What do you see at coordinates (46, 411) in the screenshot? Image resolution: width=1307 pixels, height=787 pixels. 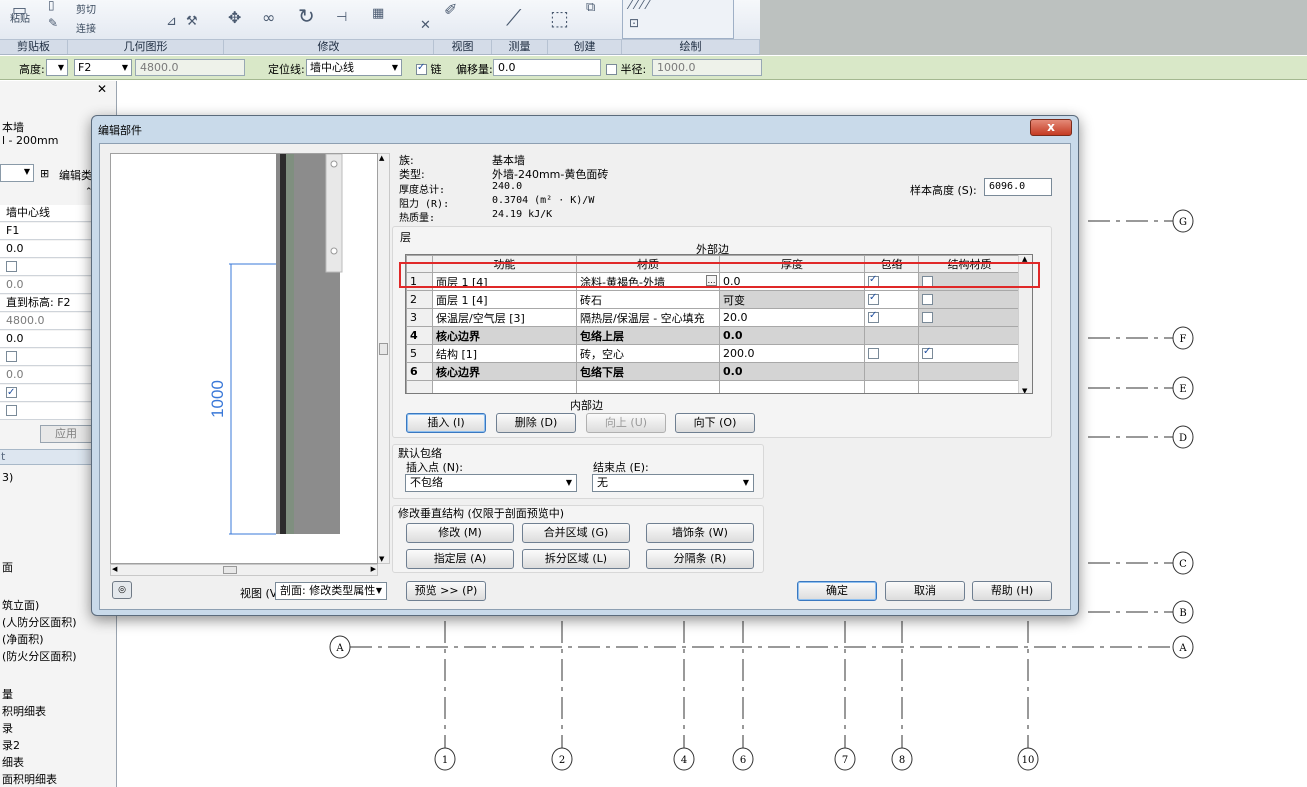 I see `prop-related-mass` at bounding box center [46, 411].